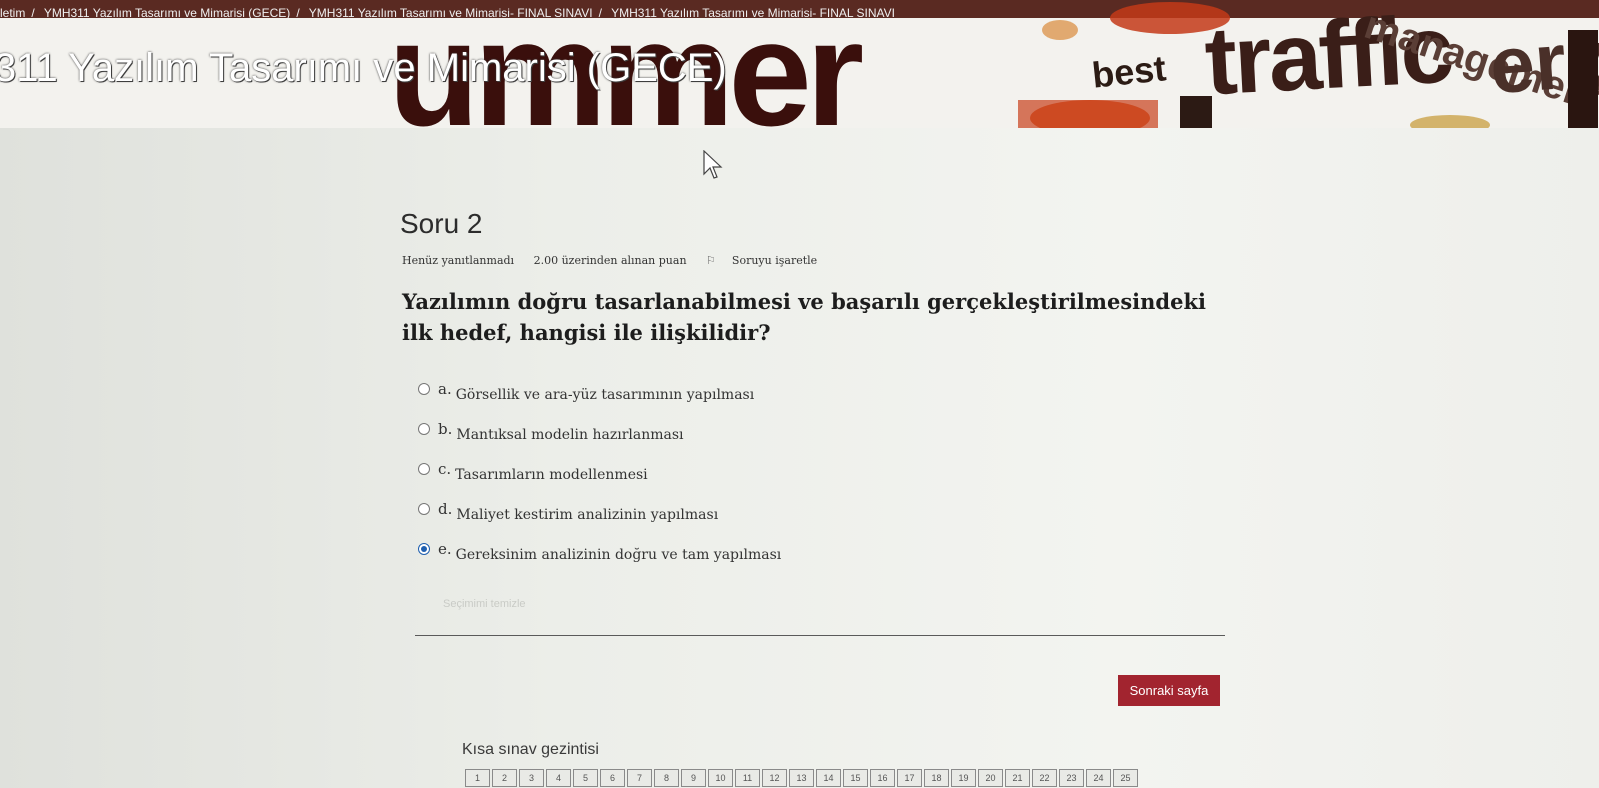 The width and height of the screenshot is (1599, 788). What do you see at coordinates (747, 778) in the screenshot?
I see `quiz-nav-button: 11` at bounding box center [747, 778].